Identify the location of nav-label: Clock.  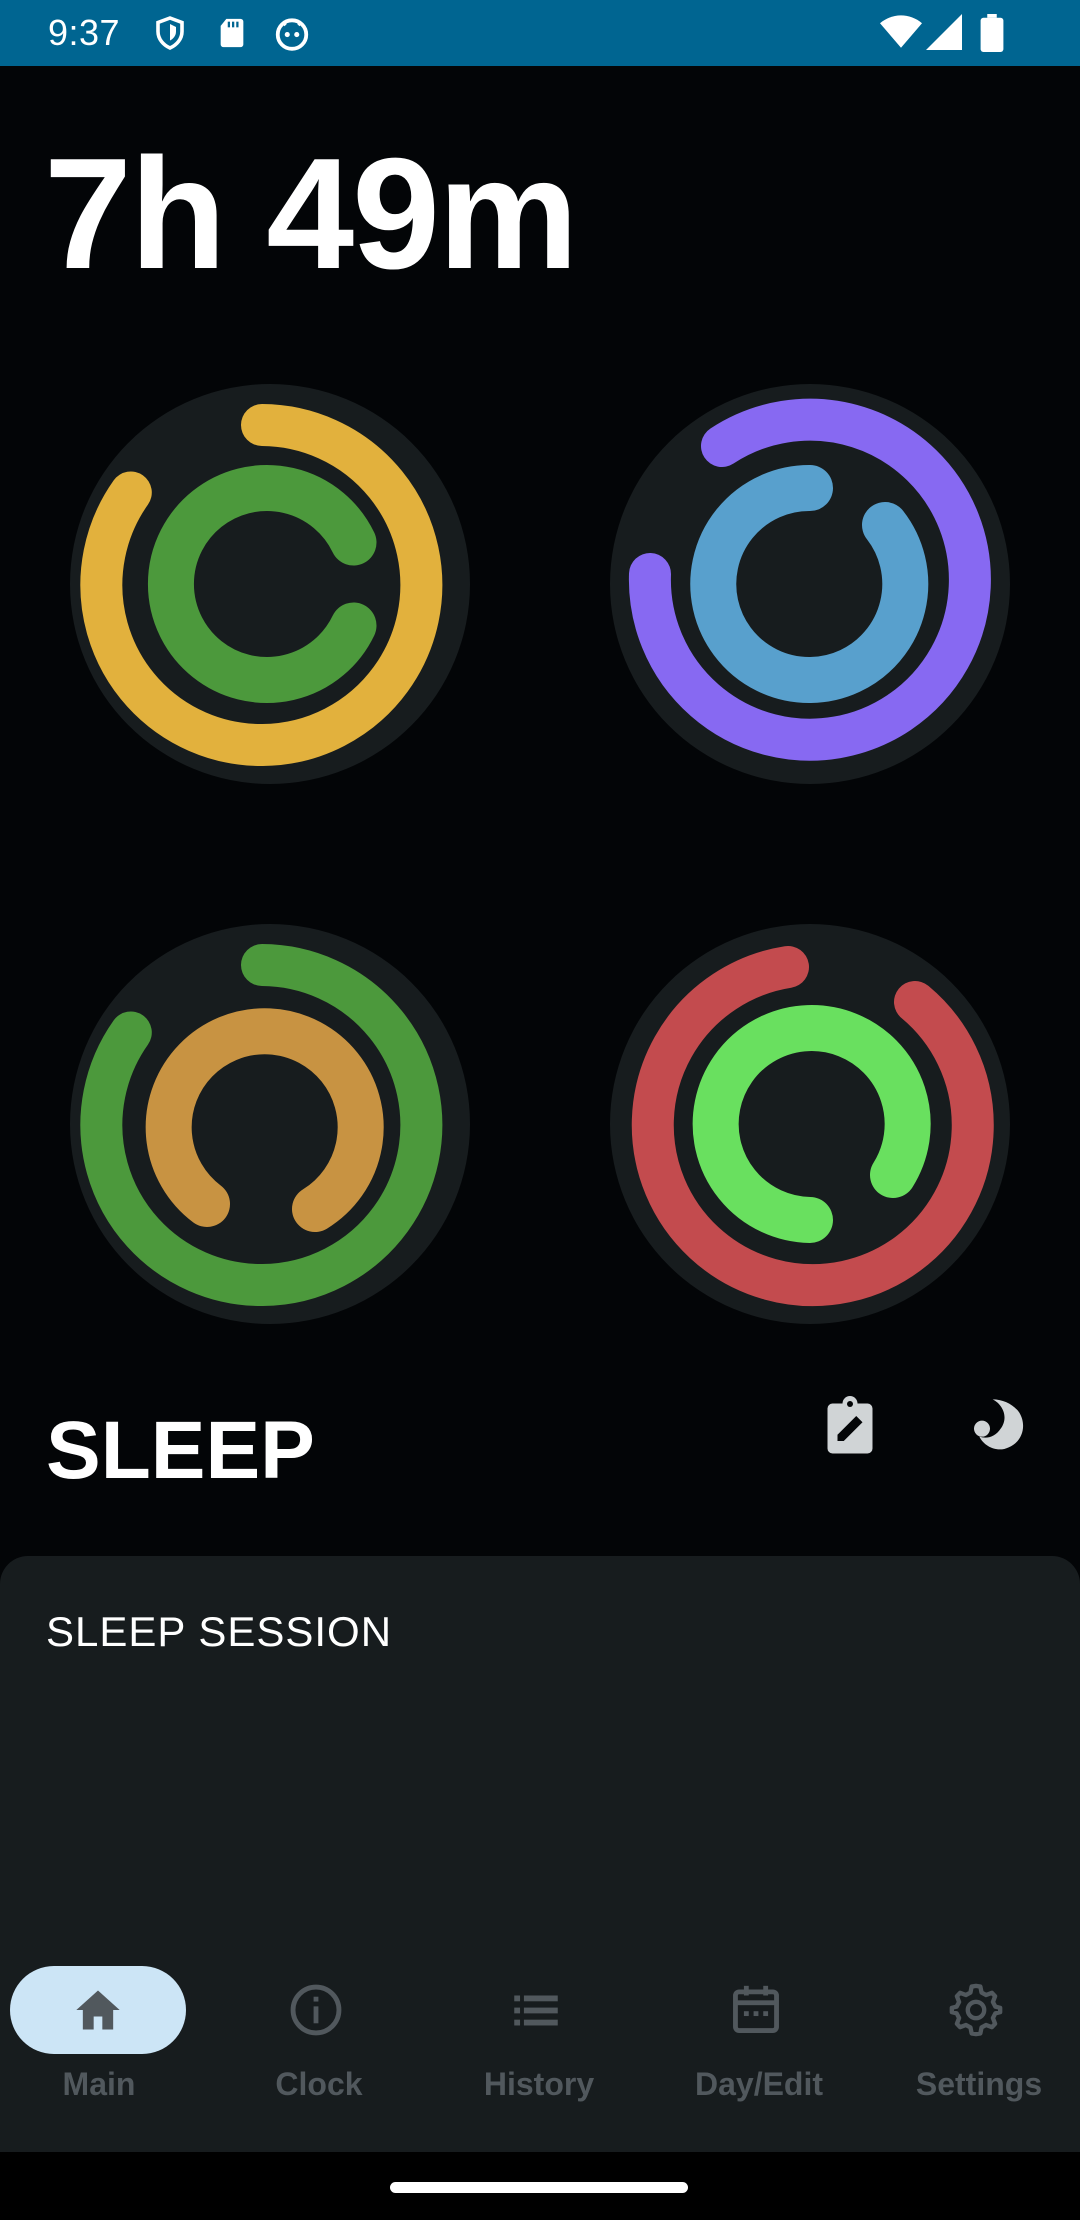
(319, 2084).